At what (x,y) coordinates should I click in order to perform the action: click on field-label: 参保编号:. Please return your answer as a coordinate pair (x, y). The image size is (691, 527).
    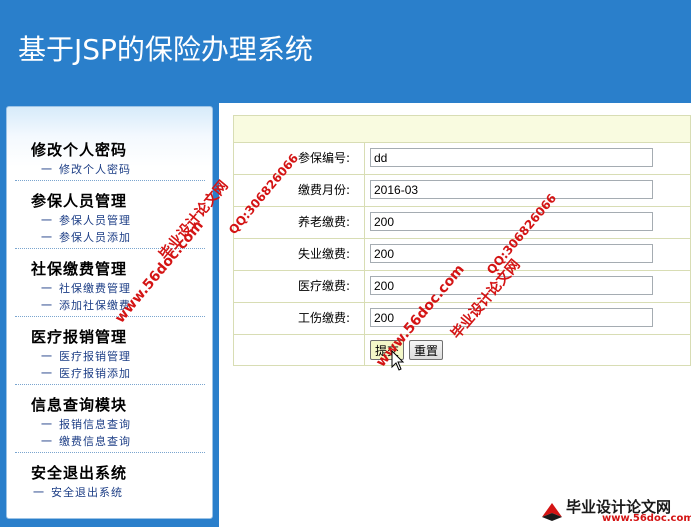
    Looking at the image, I should click on (299, 158).